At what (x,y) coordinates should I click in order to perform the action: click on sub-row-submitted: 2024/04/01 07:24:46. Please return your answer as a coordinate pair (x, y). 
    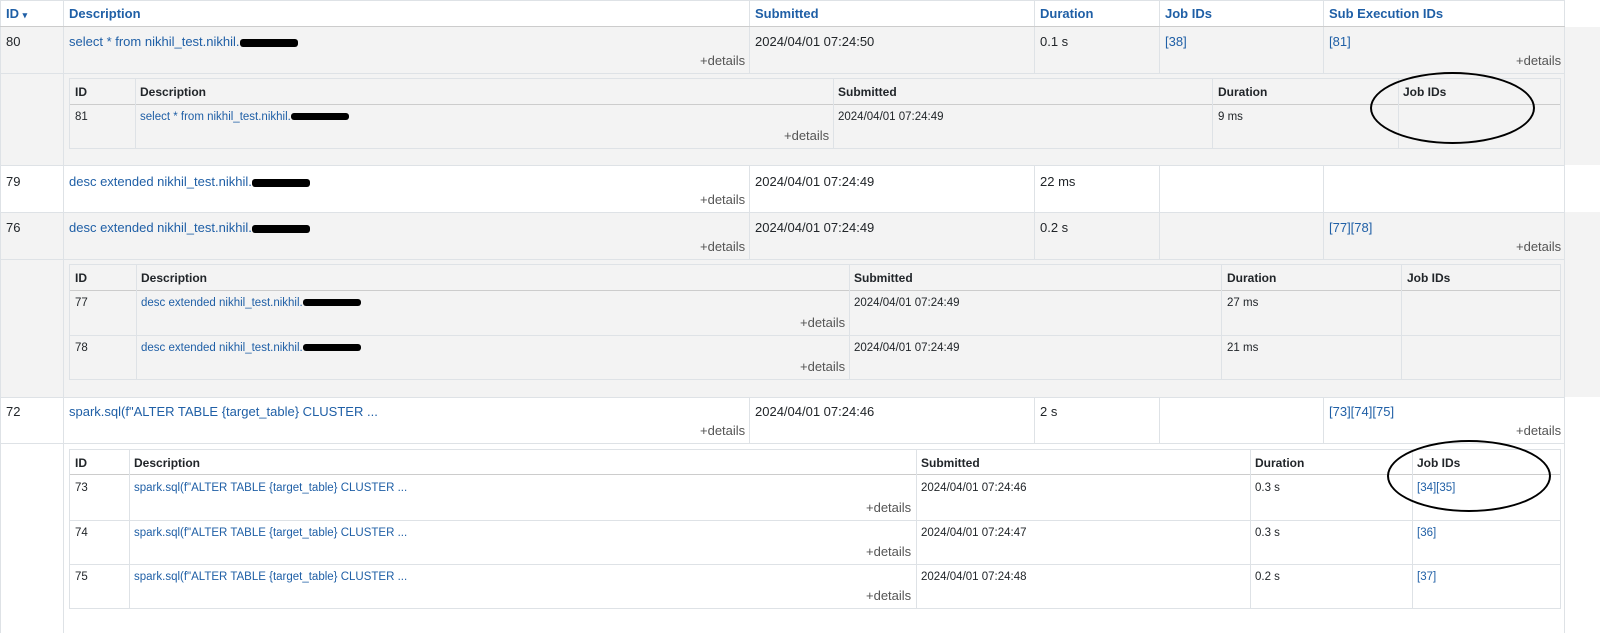
    Looking at the image, I should click on (974, 488).